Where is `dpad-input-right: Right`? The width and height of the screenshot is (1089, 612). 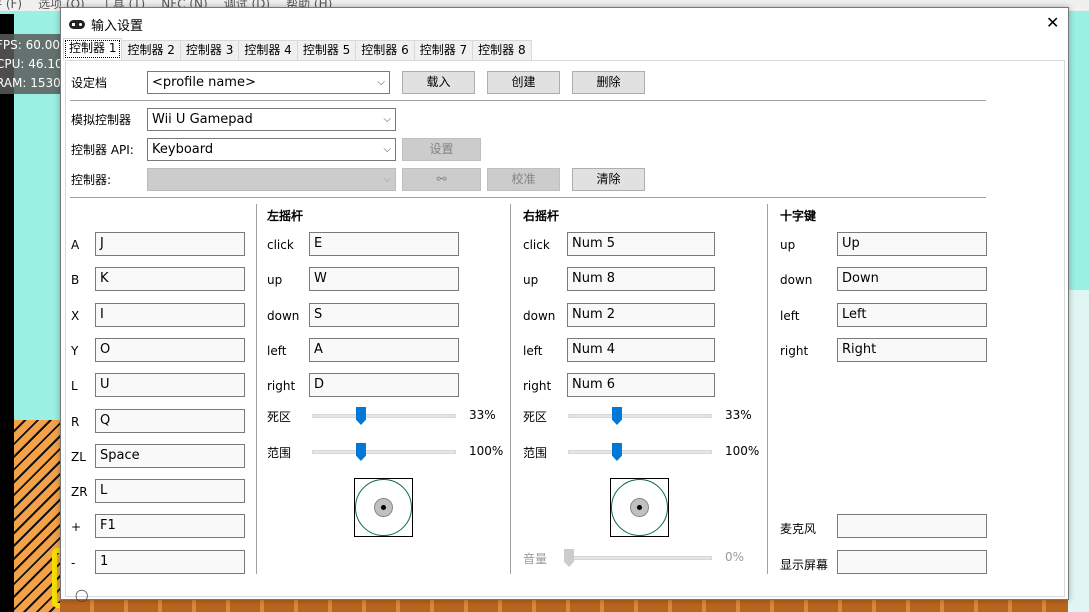 dpad-input-right: Right is located at coordinates (912, 349).